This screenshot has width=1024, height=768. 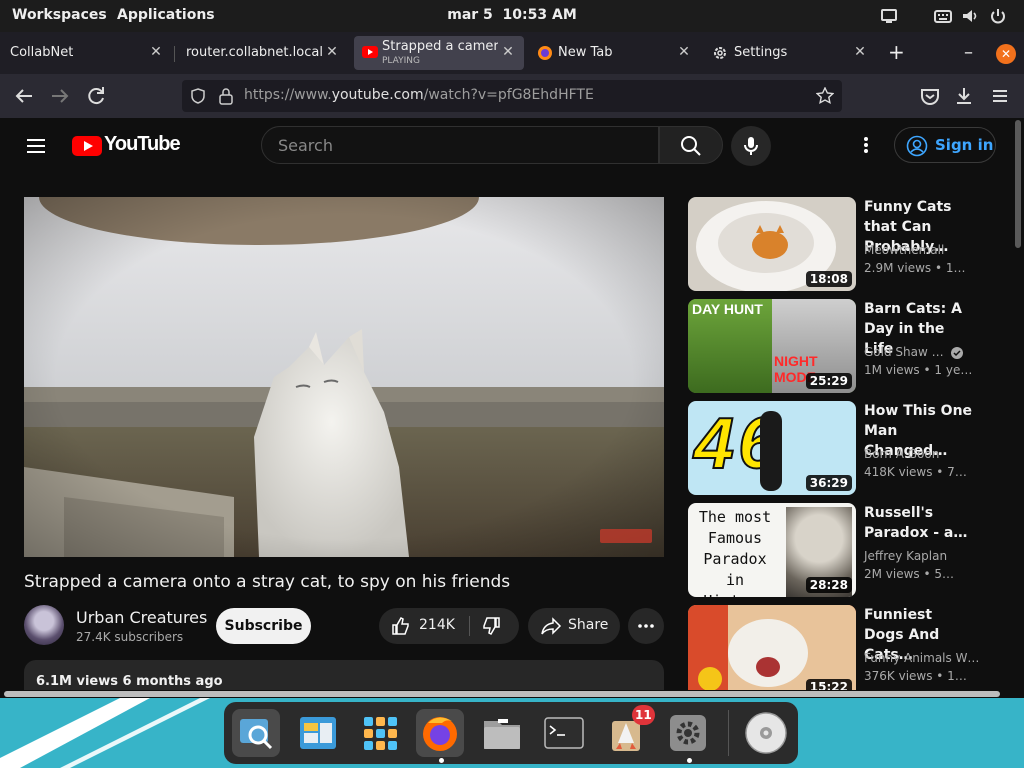 What do you see at coordinates (751, 146) in the screenshot?
I see `voice-search-button` at bounding box center [751, 146].